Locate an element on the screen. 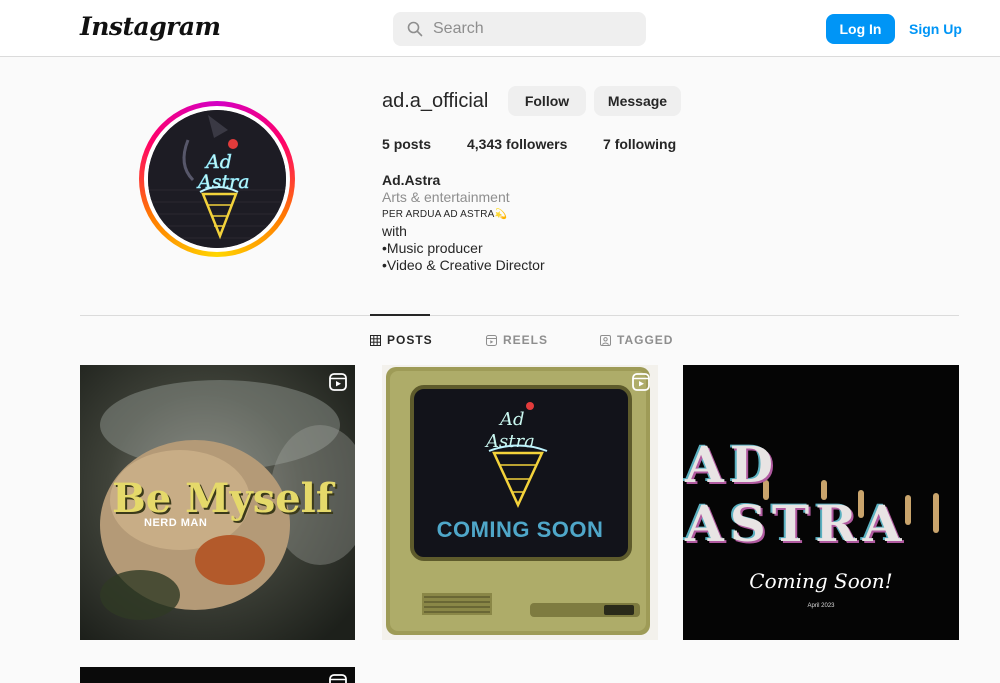 Image resolution: width=1000 pixels, height=683 pixels. post-tile-1: Be Myself NERD MAN is located at coordinates (217, 502).